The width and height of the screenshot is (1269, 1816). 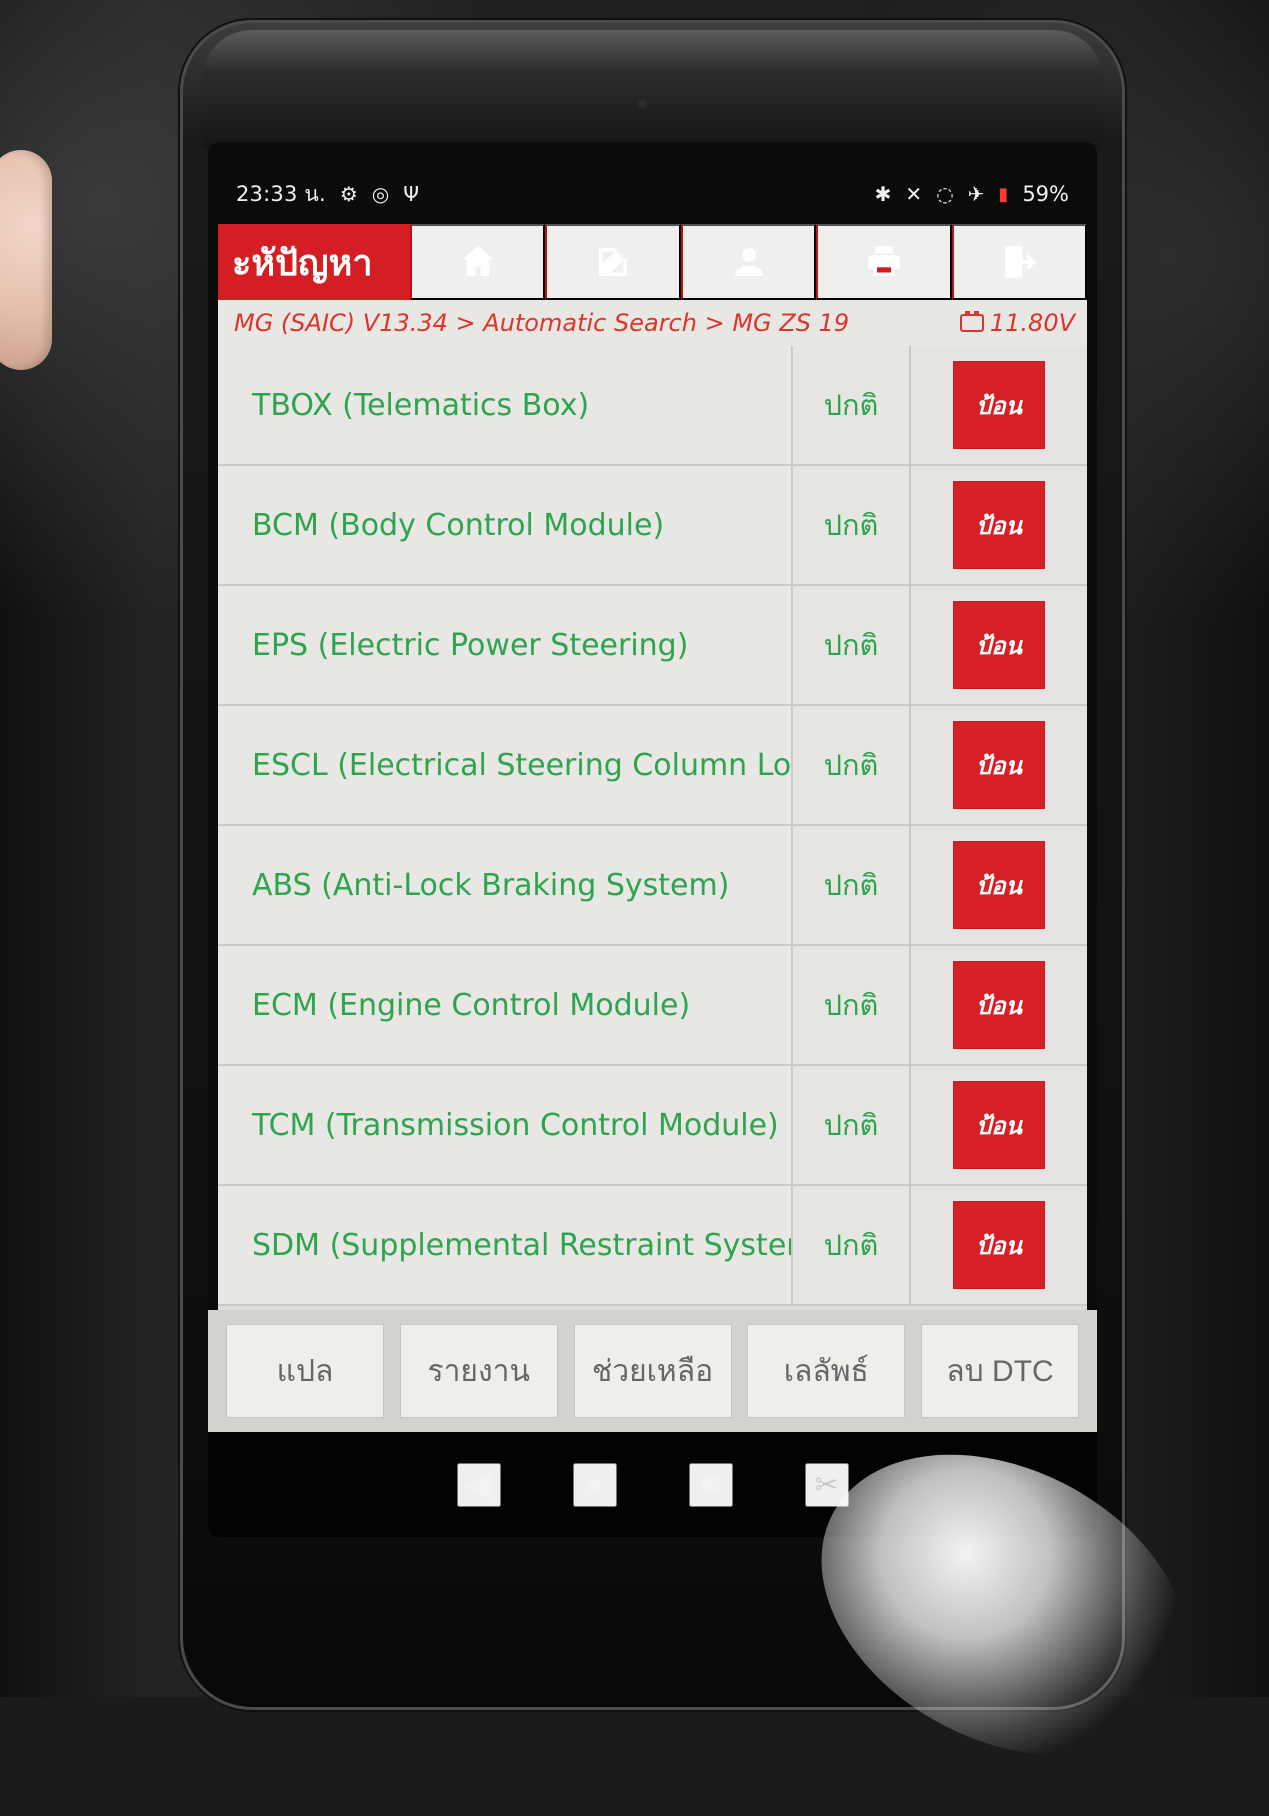 What do you see at coordinates (826, 1371) in the screenshot?
I see `results-button: เลลัพธ์` at bounding box center [826, 1371].